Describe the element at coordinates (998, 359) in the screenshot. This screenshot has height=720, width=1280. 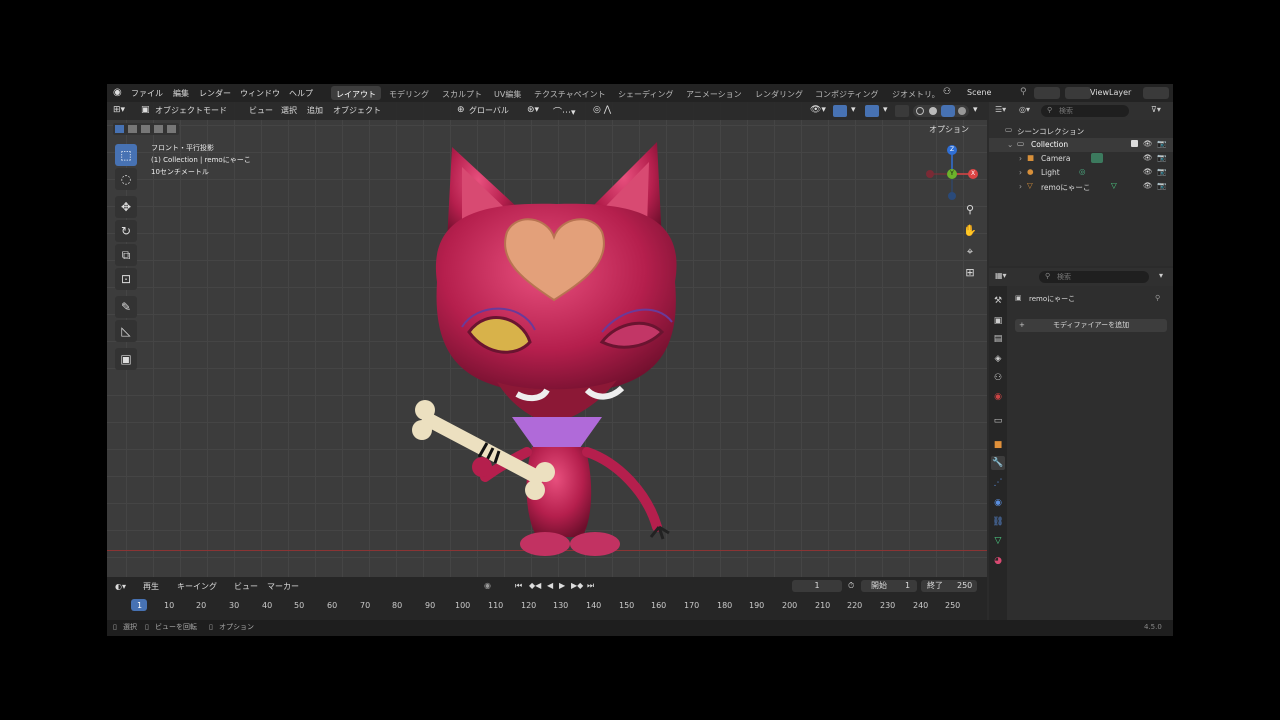
I see `view-layer-tab-icon: ◈` at that location.